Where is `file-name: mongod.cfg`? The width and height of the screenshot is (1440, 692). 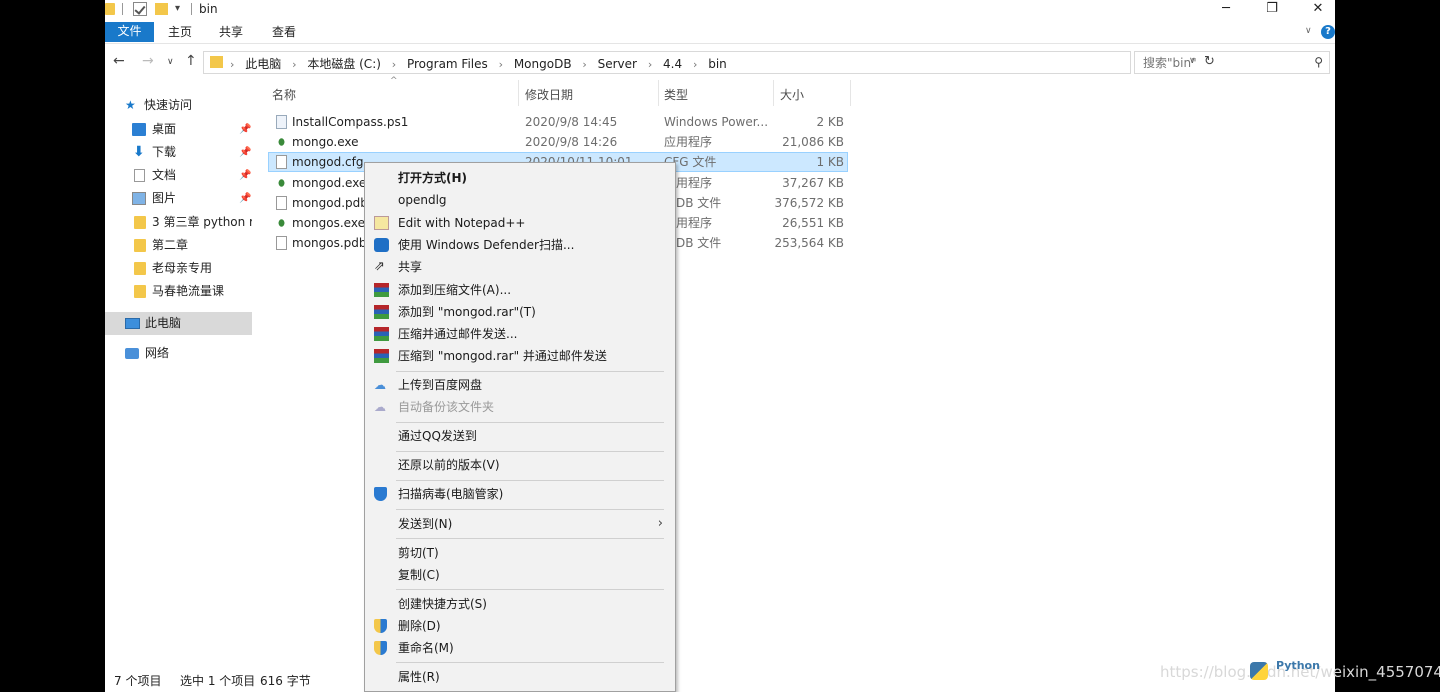 file-name: mongod.cfg is located at coordinates (328, 162).